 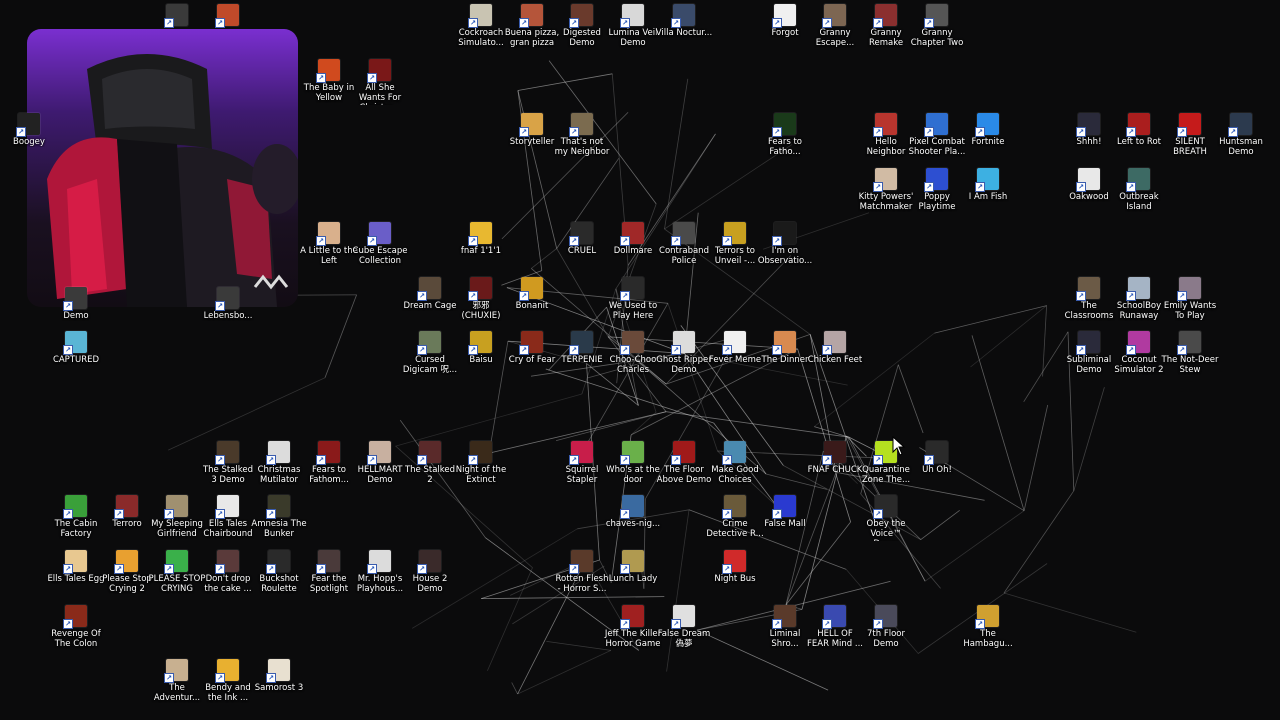 What do you see at coordinates (1190, 143) in the screenshot?
I see `desktop-icon: ↗ SILENT BREATH` at bounding box center [1190, 143].